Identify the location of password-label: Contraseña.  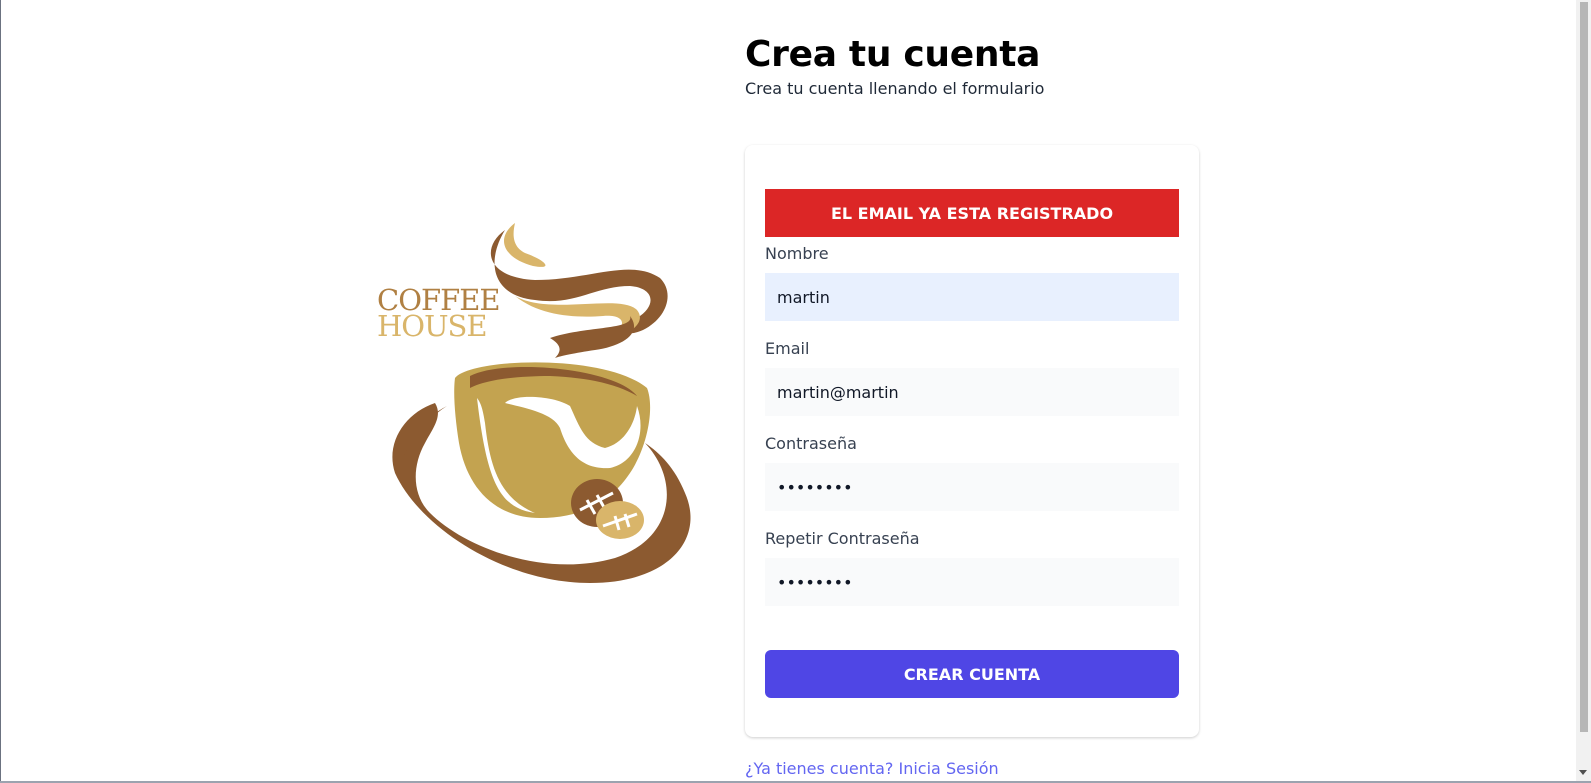
(811, 443).